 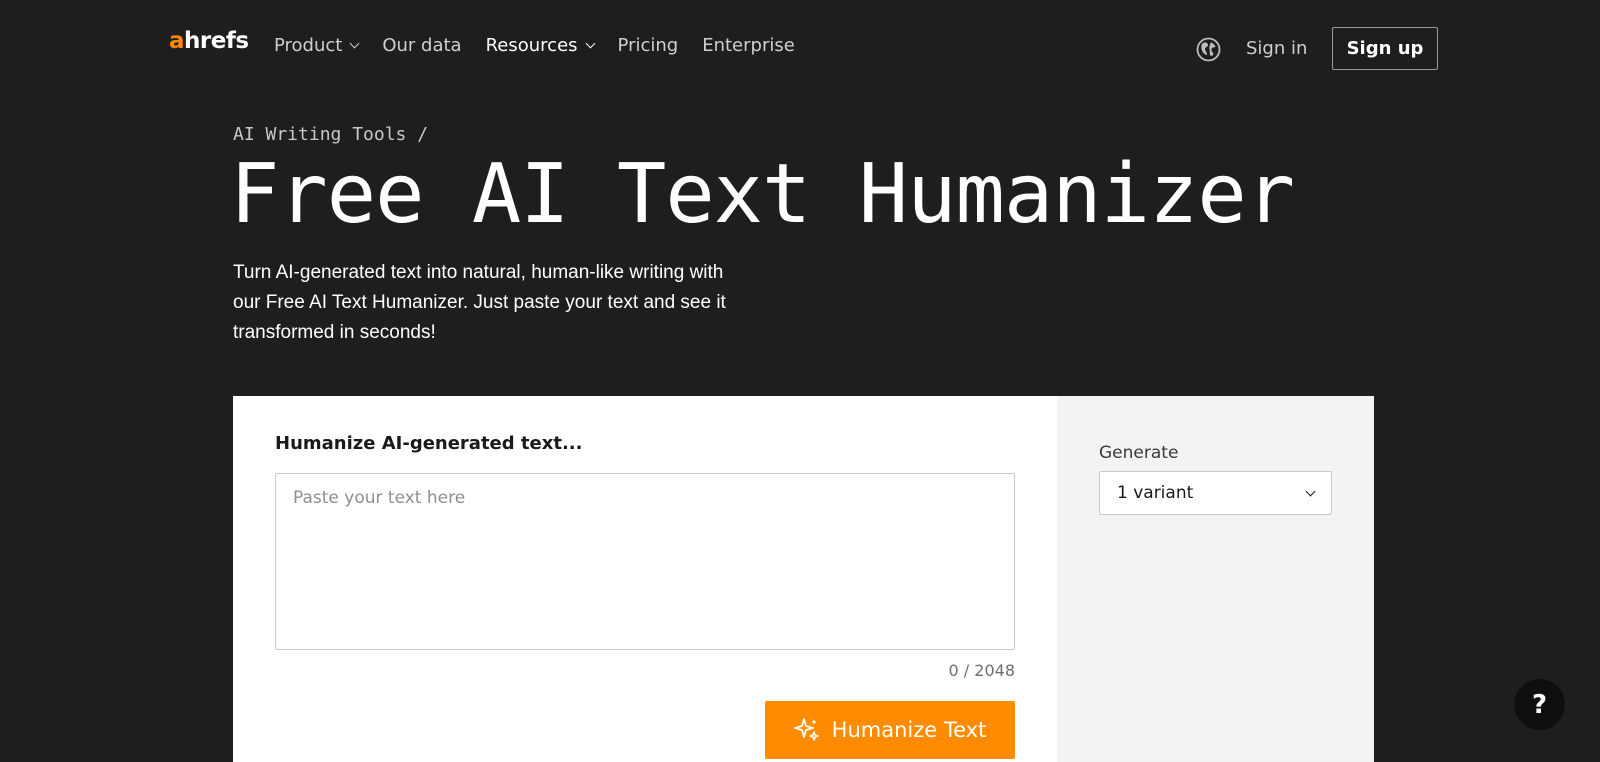 What do you see at coordinates (1276, 48) in the screenshot?
I see `sign-in-link: Sign in` at bounding box center [1276, 48].